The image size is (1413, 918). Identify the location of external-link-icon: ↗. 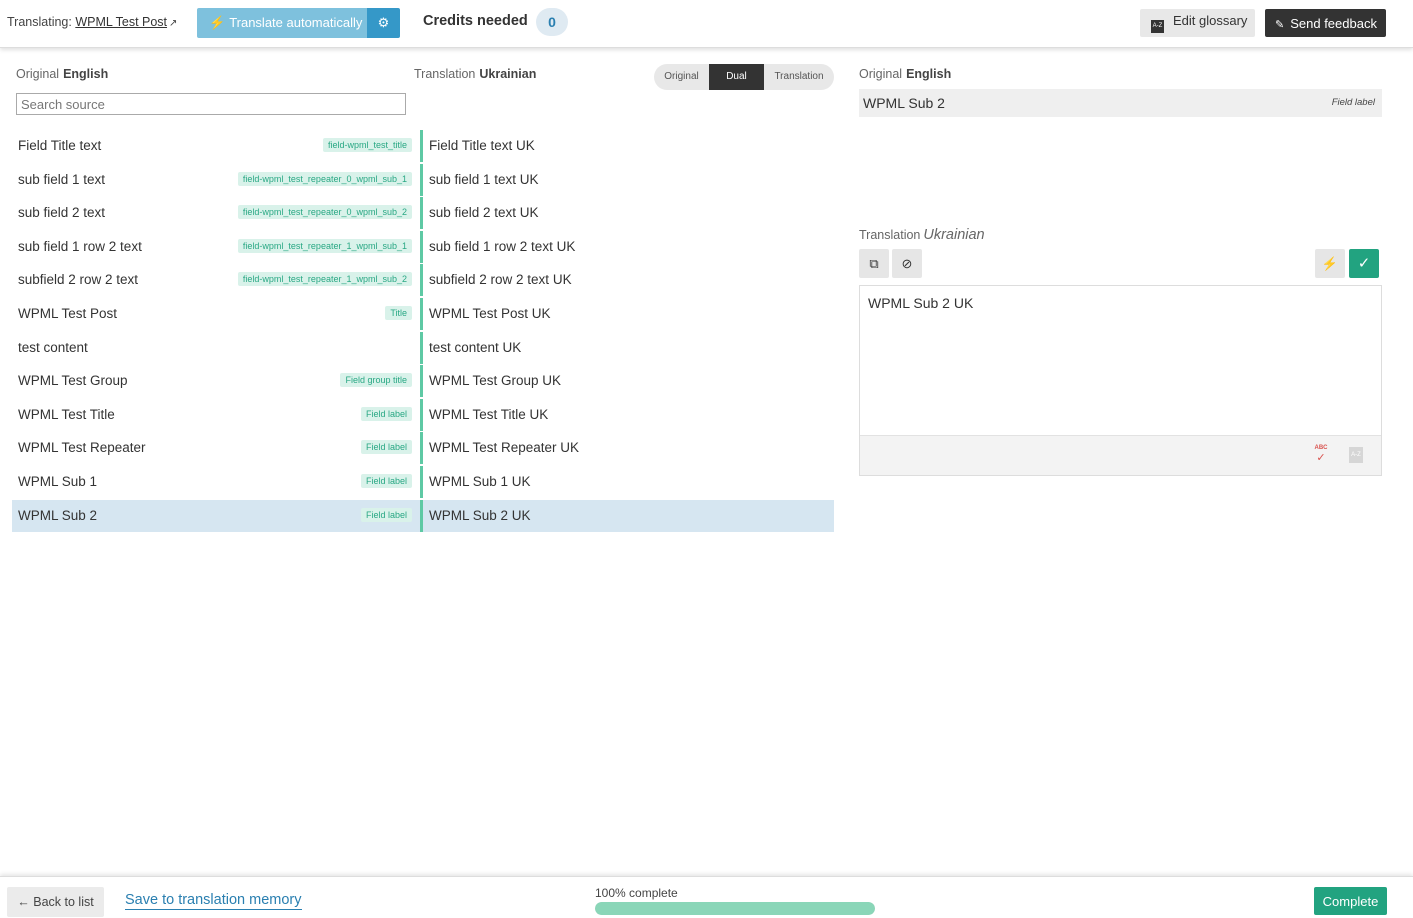
(173, 23).